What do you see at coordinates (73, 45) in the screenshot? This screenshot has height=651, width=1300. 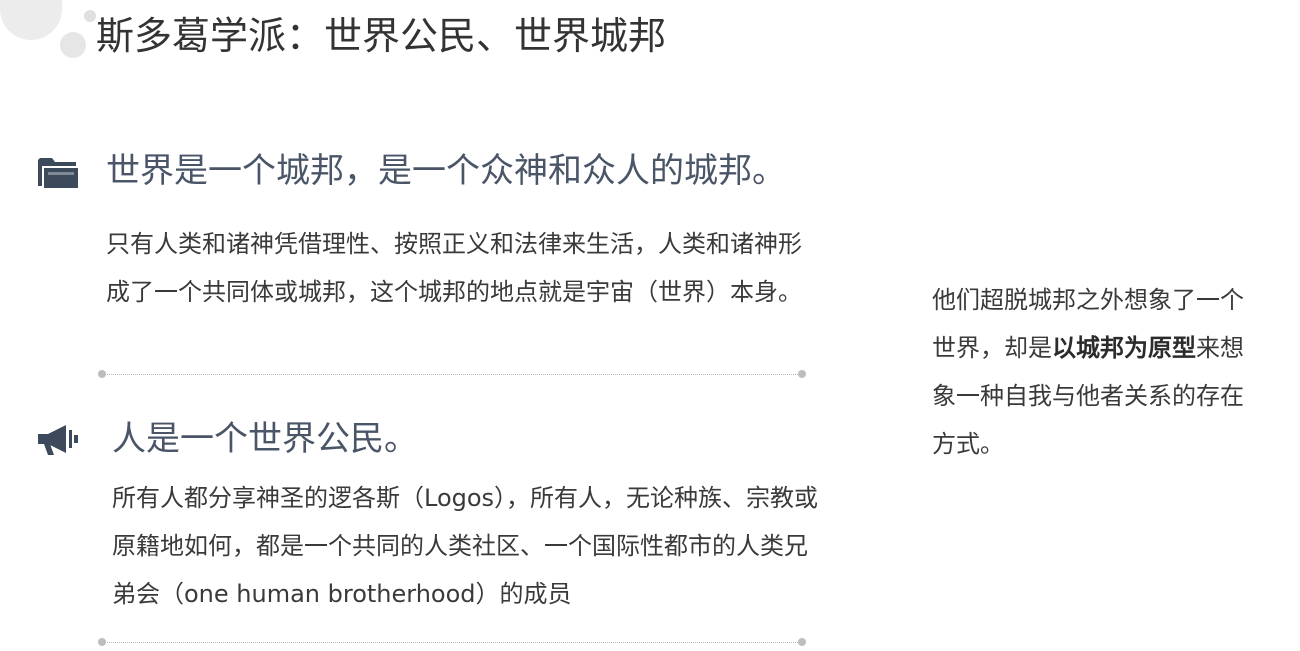 I see `decorative-circle-medium` at bounding box center [73, 45].